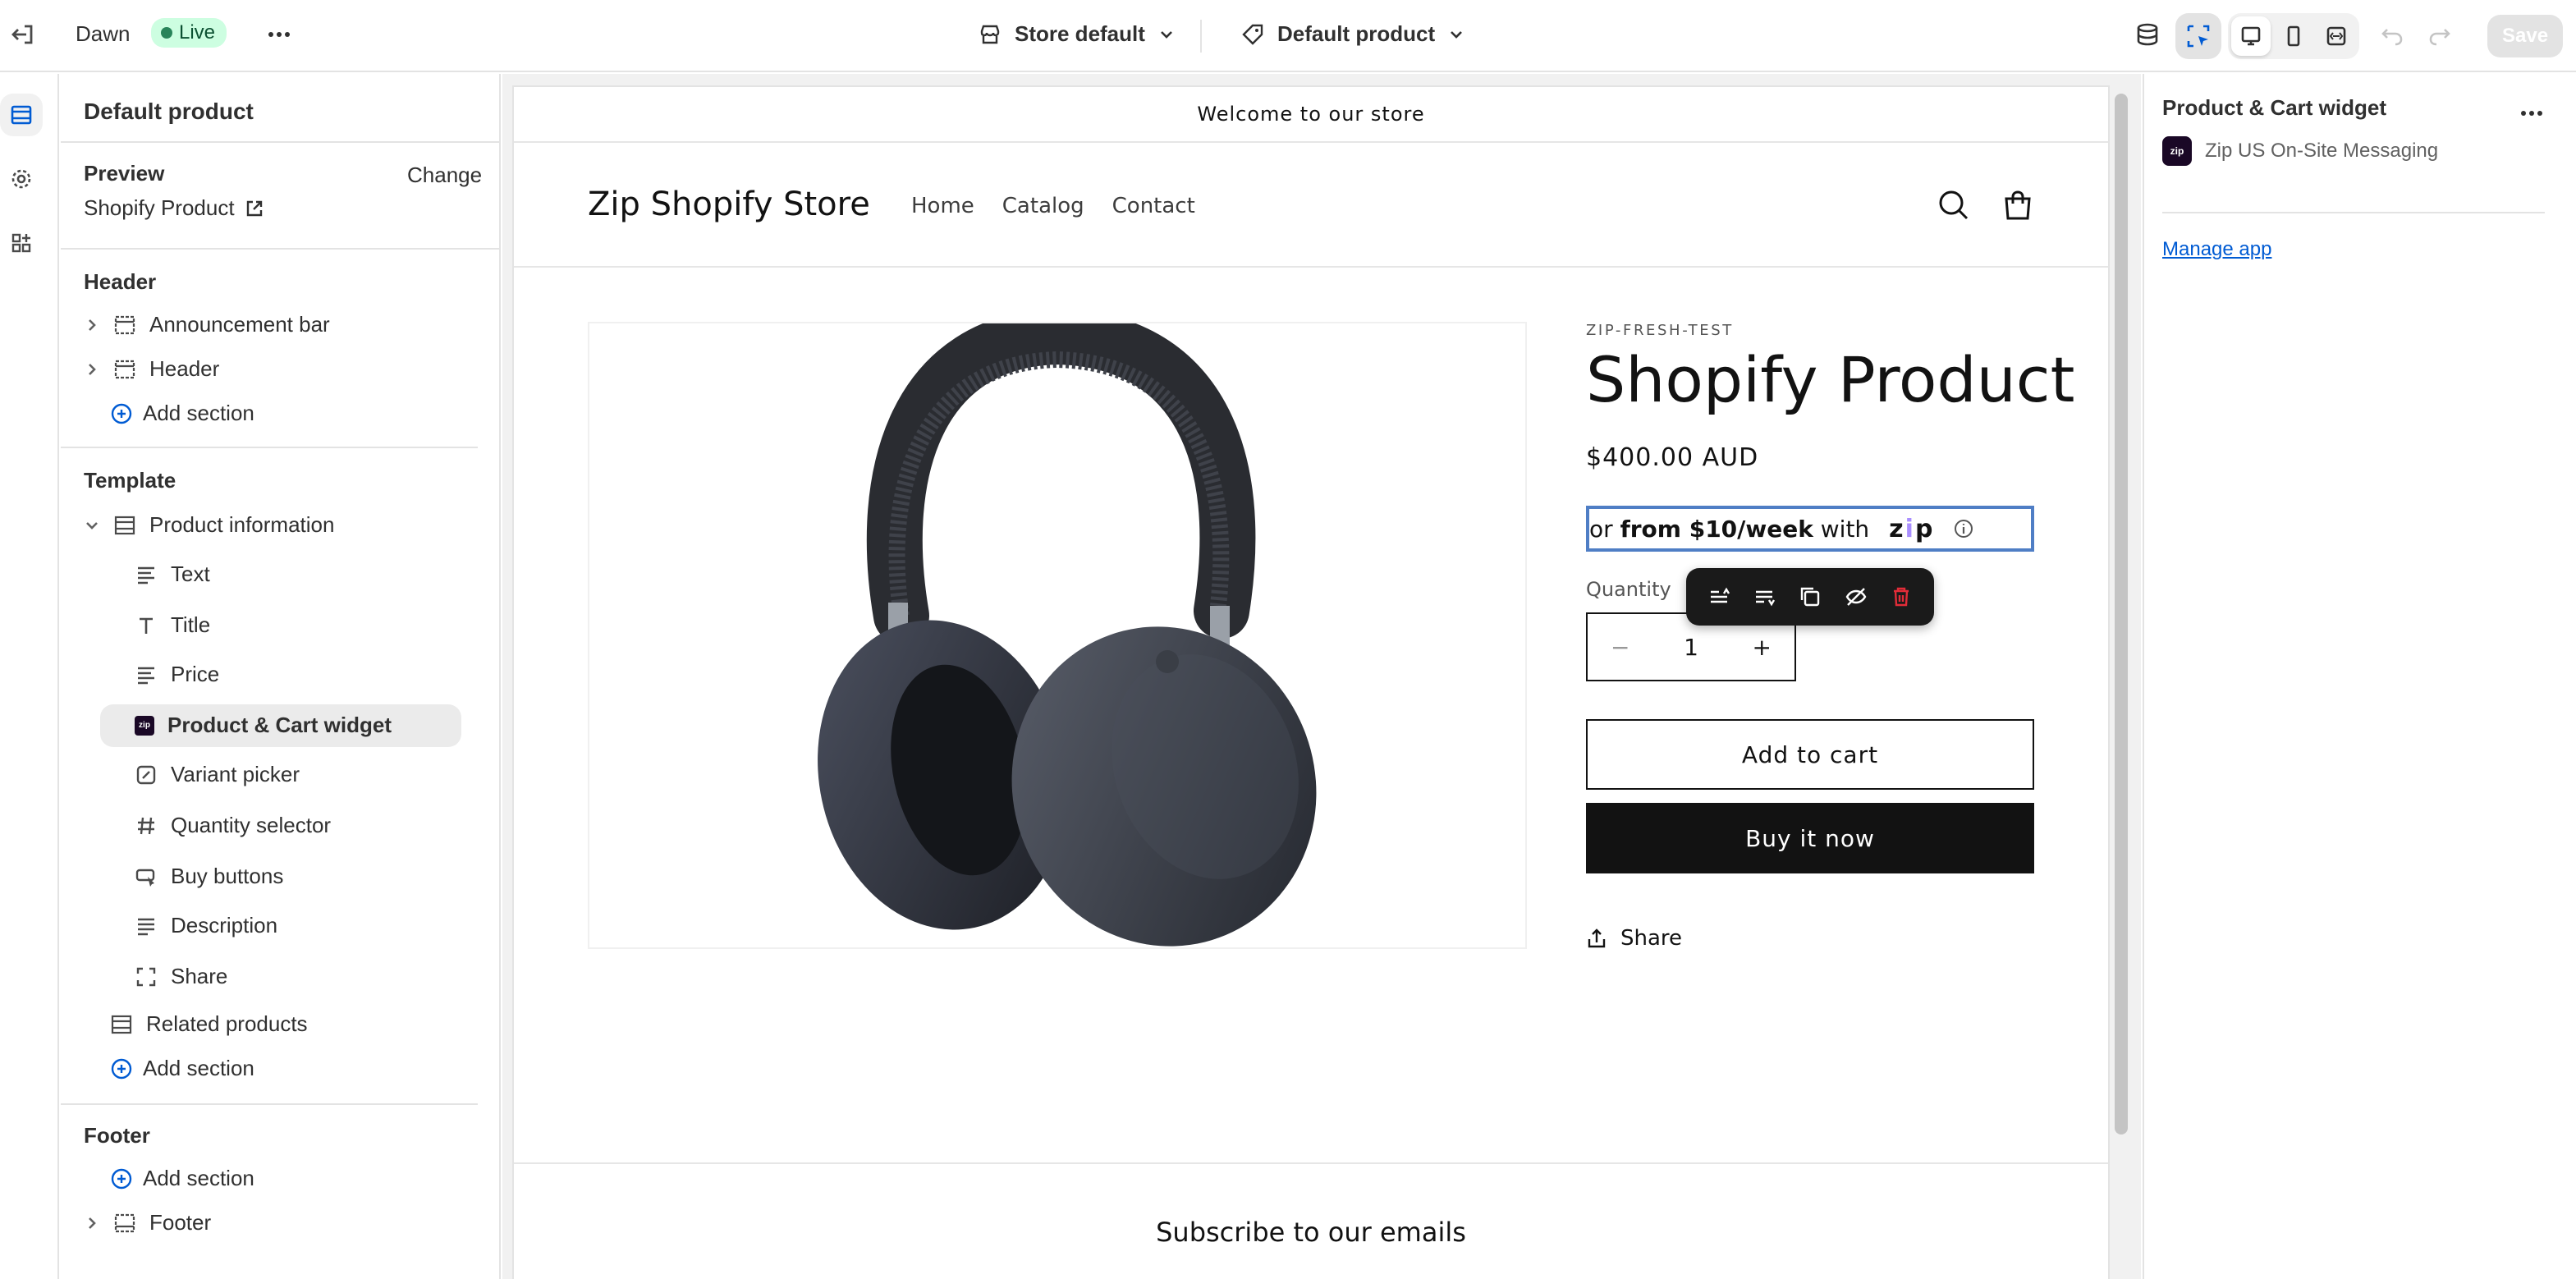  I want to click on block-title: Title, so click(173, 625).